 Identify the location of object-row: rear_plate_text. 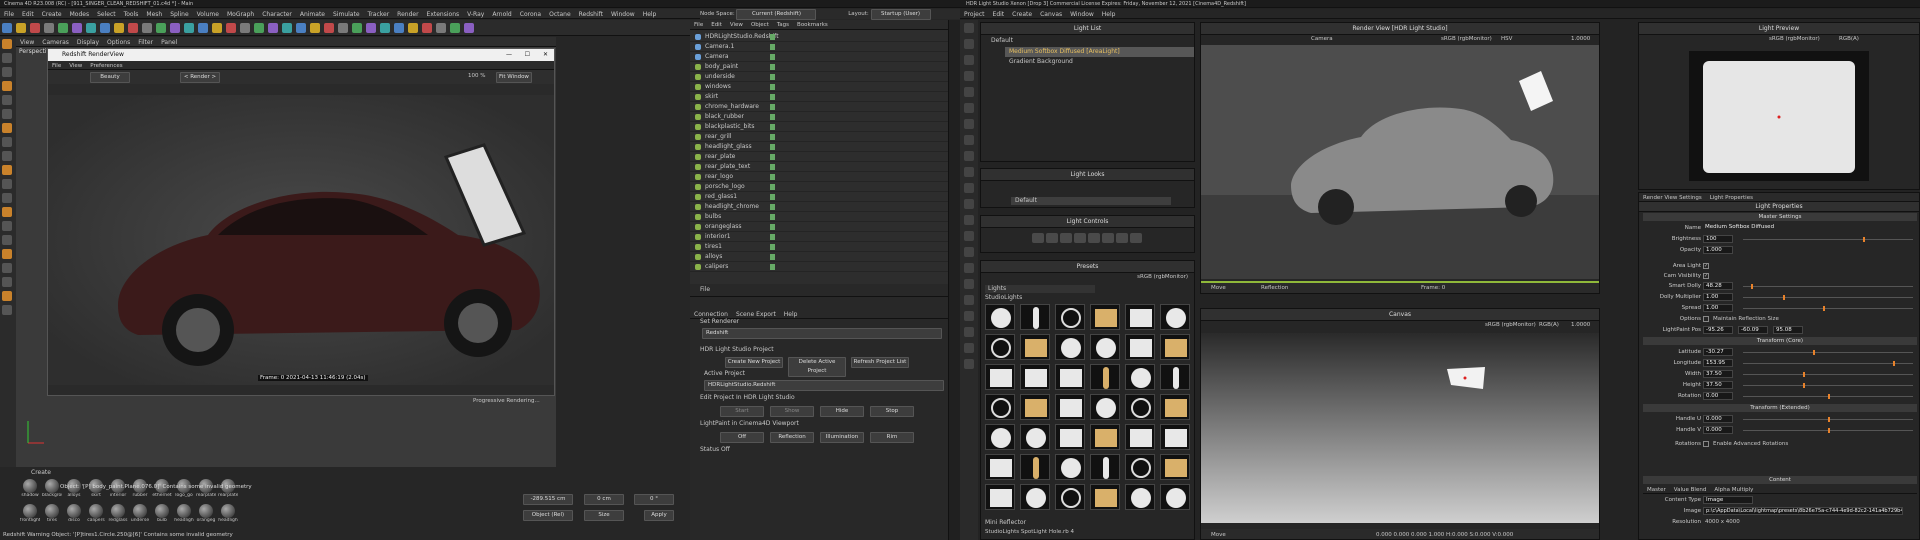
(825, 167).